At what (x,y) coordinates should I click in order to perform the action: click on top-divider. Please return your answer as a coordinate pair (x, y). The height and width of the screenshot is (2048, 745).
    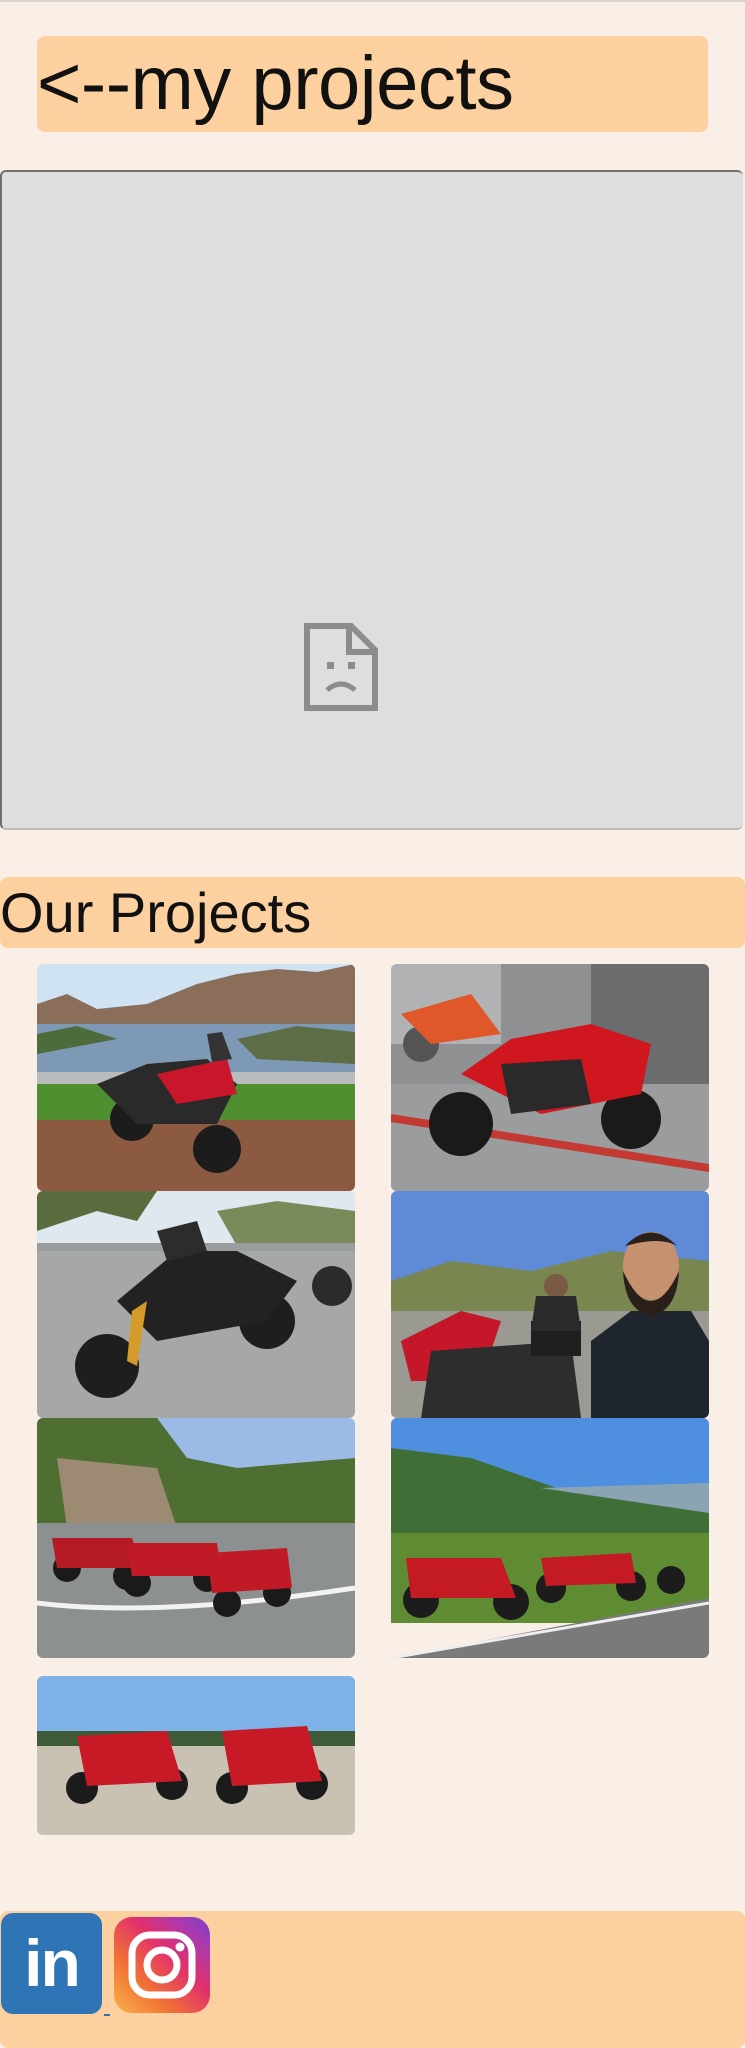
    Looking at the image, I should click on (372, 1).